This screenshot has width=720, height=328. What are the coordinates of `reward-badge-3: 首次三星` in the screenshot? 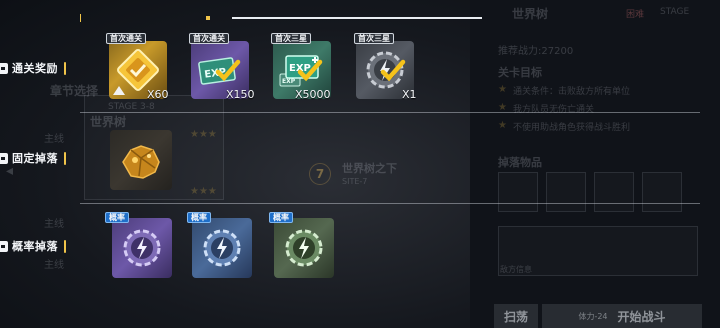 It's located at (291, 38).